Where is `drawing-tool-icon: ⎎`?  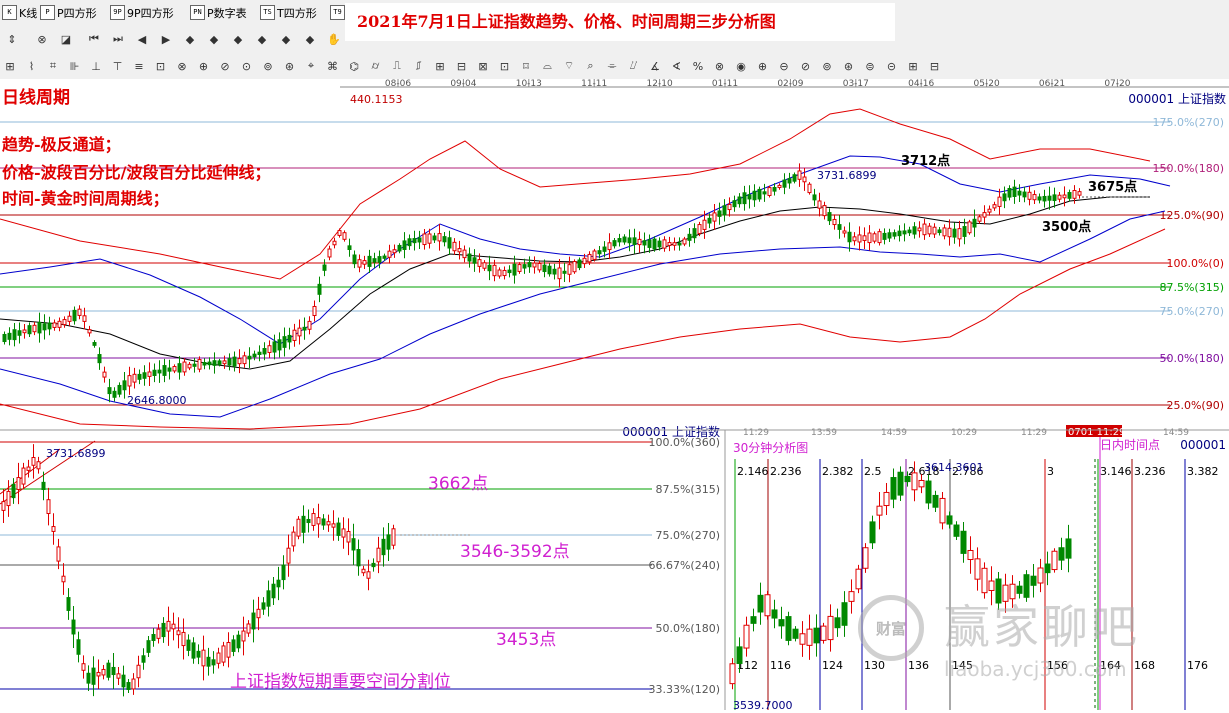 drawing-tool-icon: ⎎ is located at coordinates (419, 66).